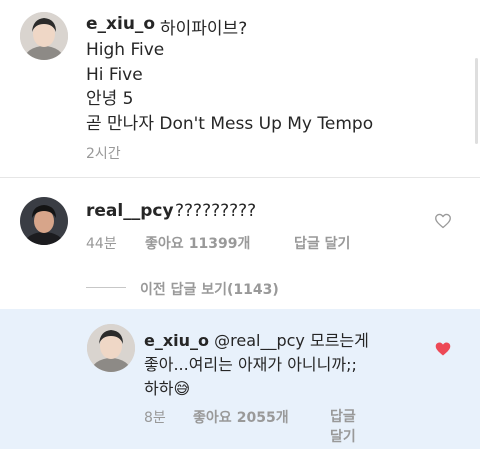 This screenshot has width=480, height=449. I want to click on reply-text-line: 좋아...여리는 아재가 아니니까;;, so click(250, 364).